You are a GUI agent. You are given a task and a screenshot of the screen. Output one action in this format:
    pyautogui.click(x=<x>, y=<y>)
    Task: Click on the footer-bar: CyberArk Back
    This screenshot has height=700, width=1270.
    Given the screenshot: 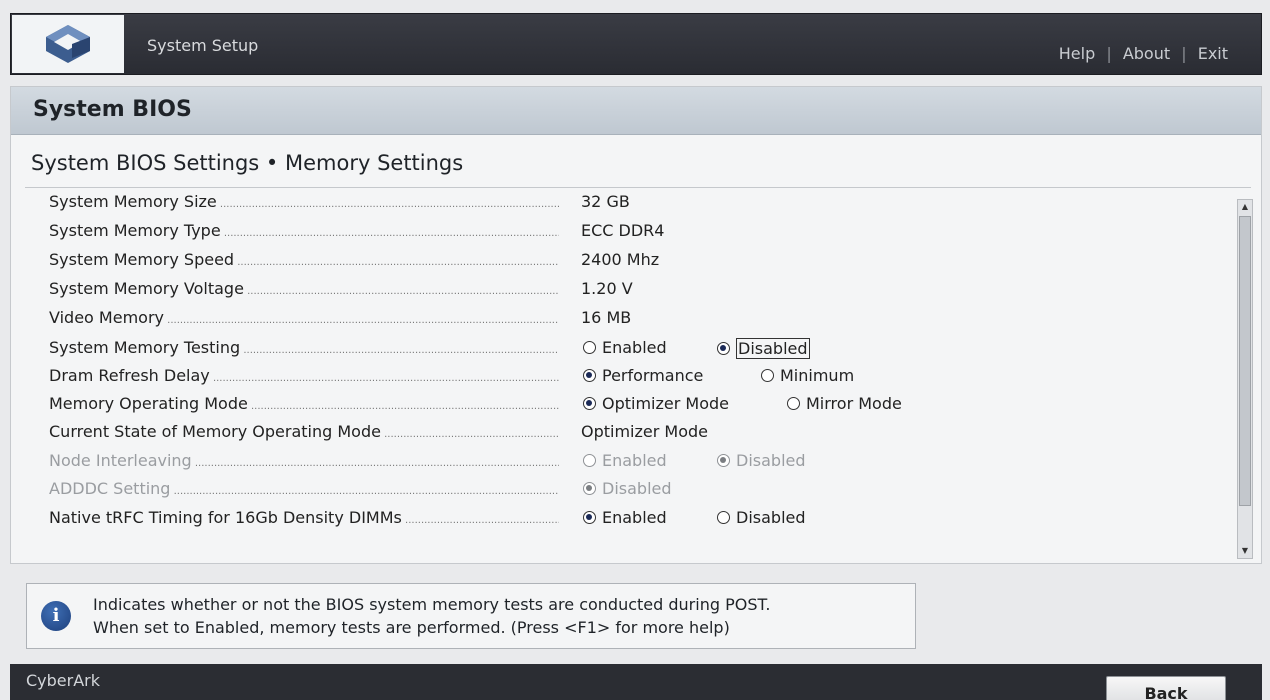 What is the action you would take?
    pyautogui.click(x=636, y=682)
    